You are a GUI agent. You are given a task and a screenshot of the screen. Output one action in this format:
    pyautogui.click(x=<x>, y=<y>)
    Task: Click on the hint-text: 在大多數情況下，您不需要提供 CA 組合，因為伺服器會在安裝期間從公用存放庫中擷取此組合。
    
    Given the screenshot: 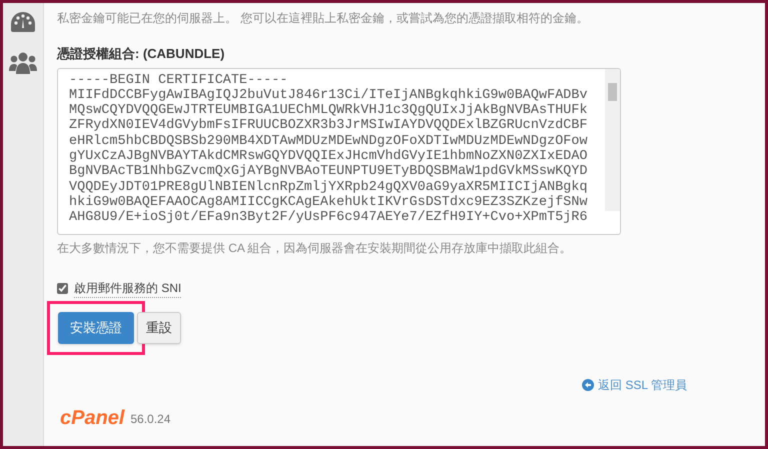 What is the action you would take?
    pyautogui.click(x=315, y=248)
    